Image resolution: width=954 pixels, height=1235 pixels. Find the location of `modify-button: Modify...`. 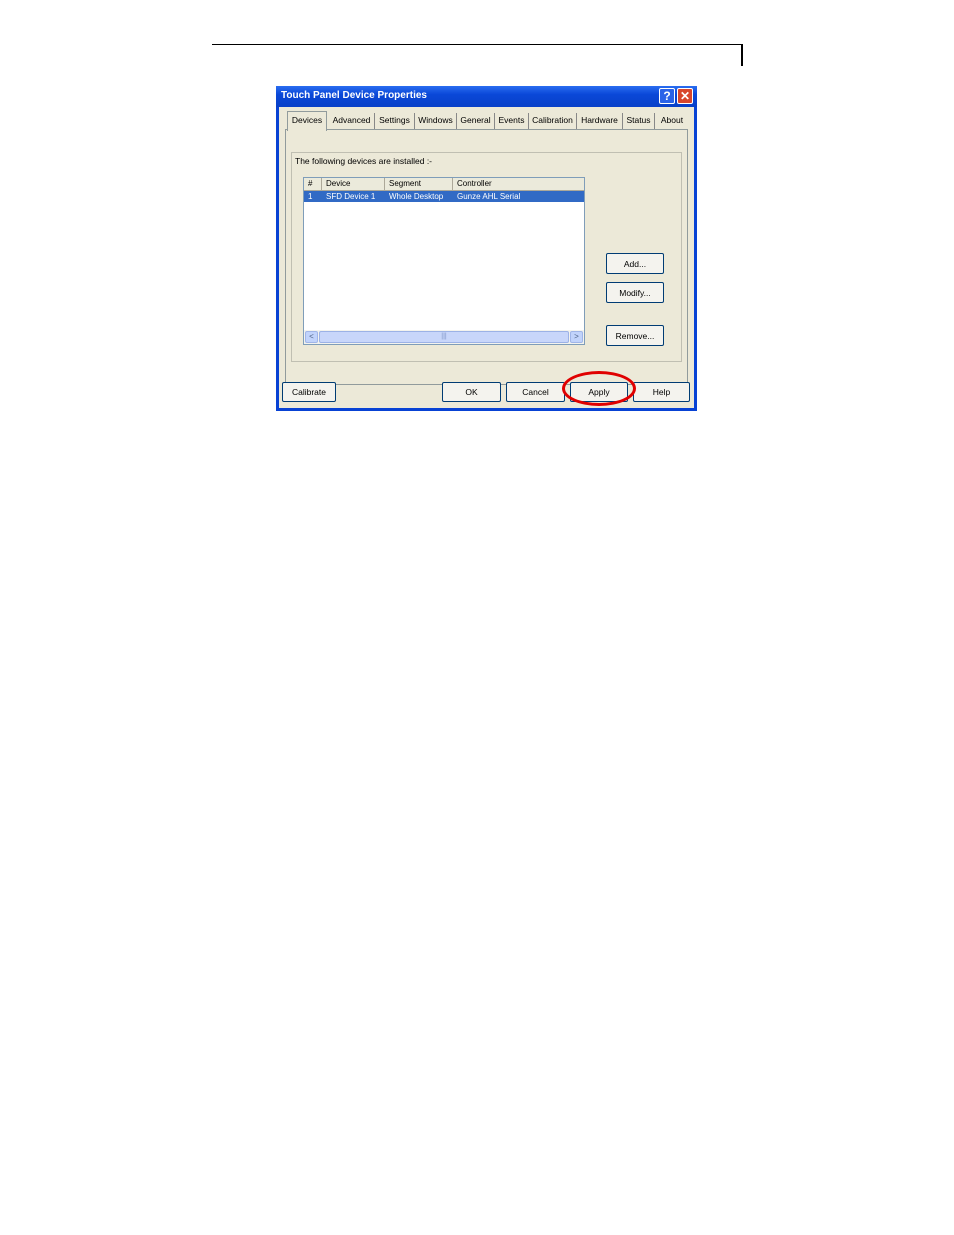

modify-button: Modify... is located at coordinates (635, 292).